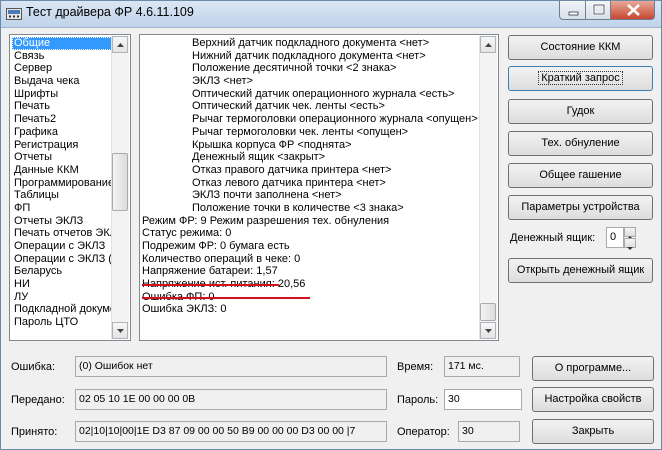 The width and height of the screenshot is (662, 450). Describe the element at coordinates (62, 94) in the screenshot. I see `section-list-item: Шрифты` at that location.